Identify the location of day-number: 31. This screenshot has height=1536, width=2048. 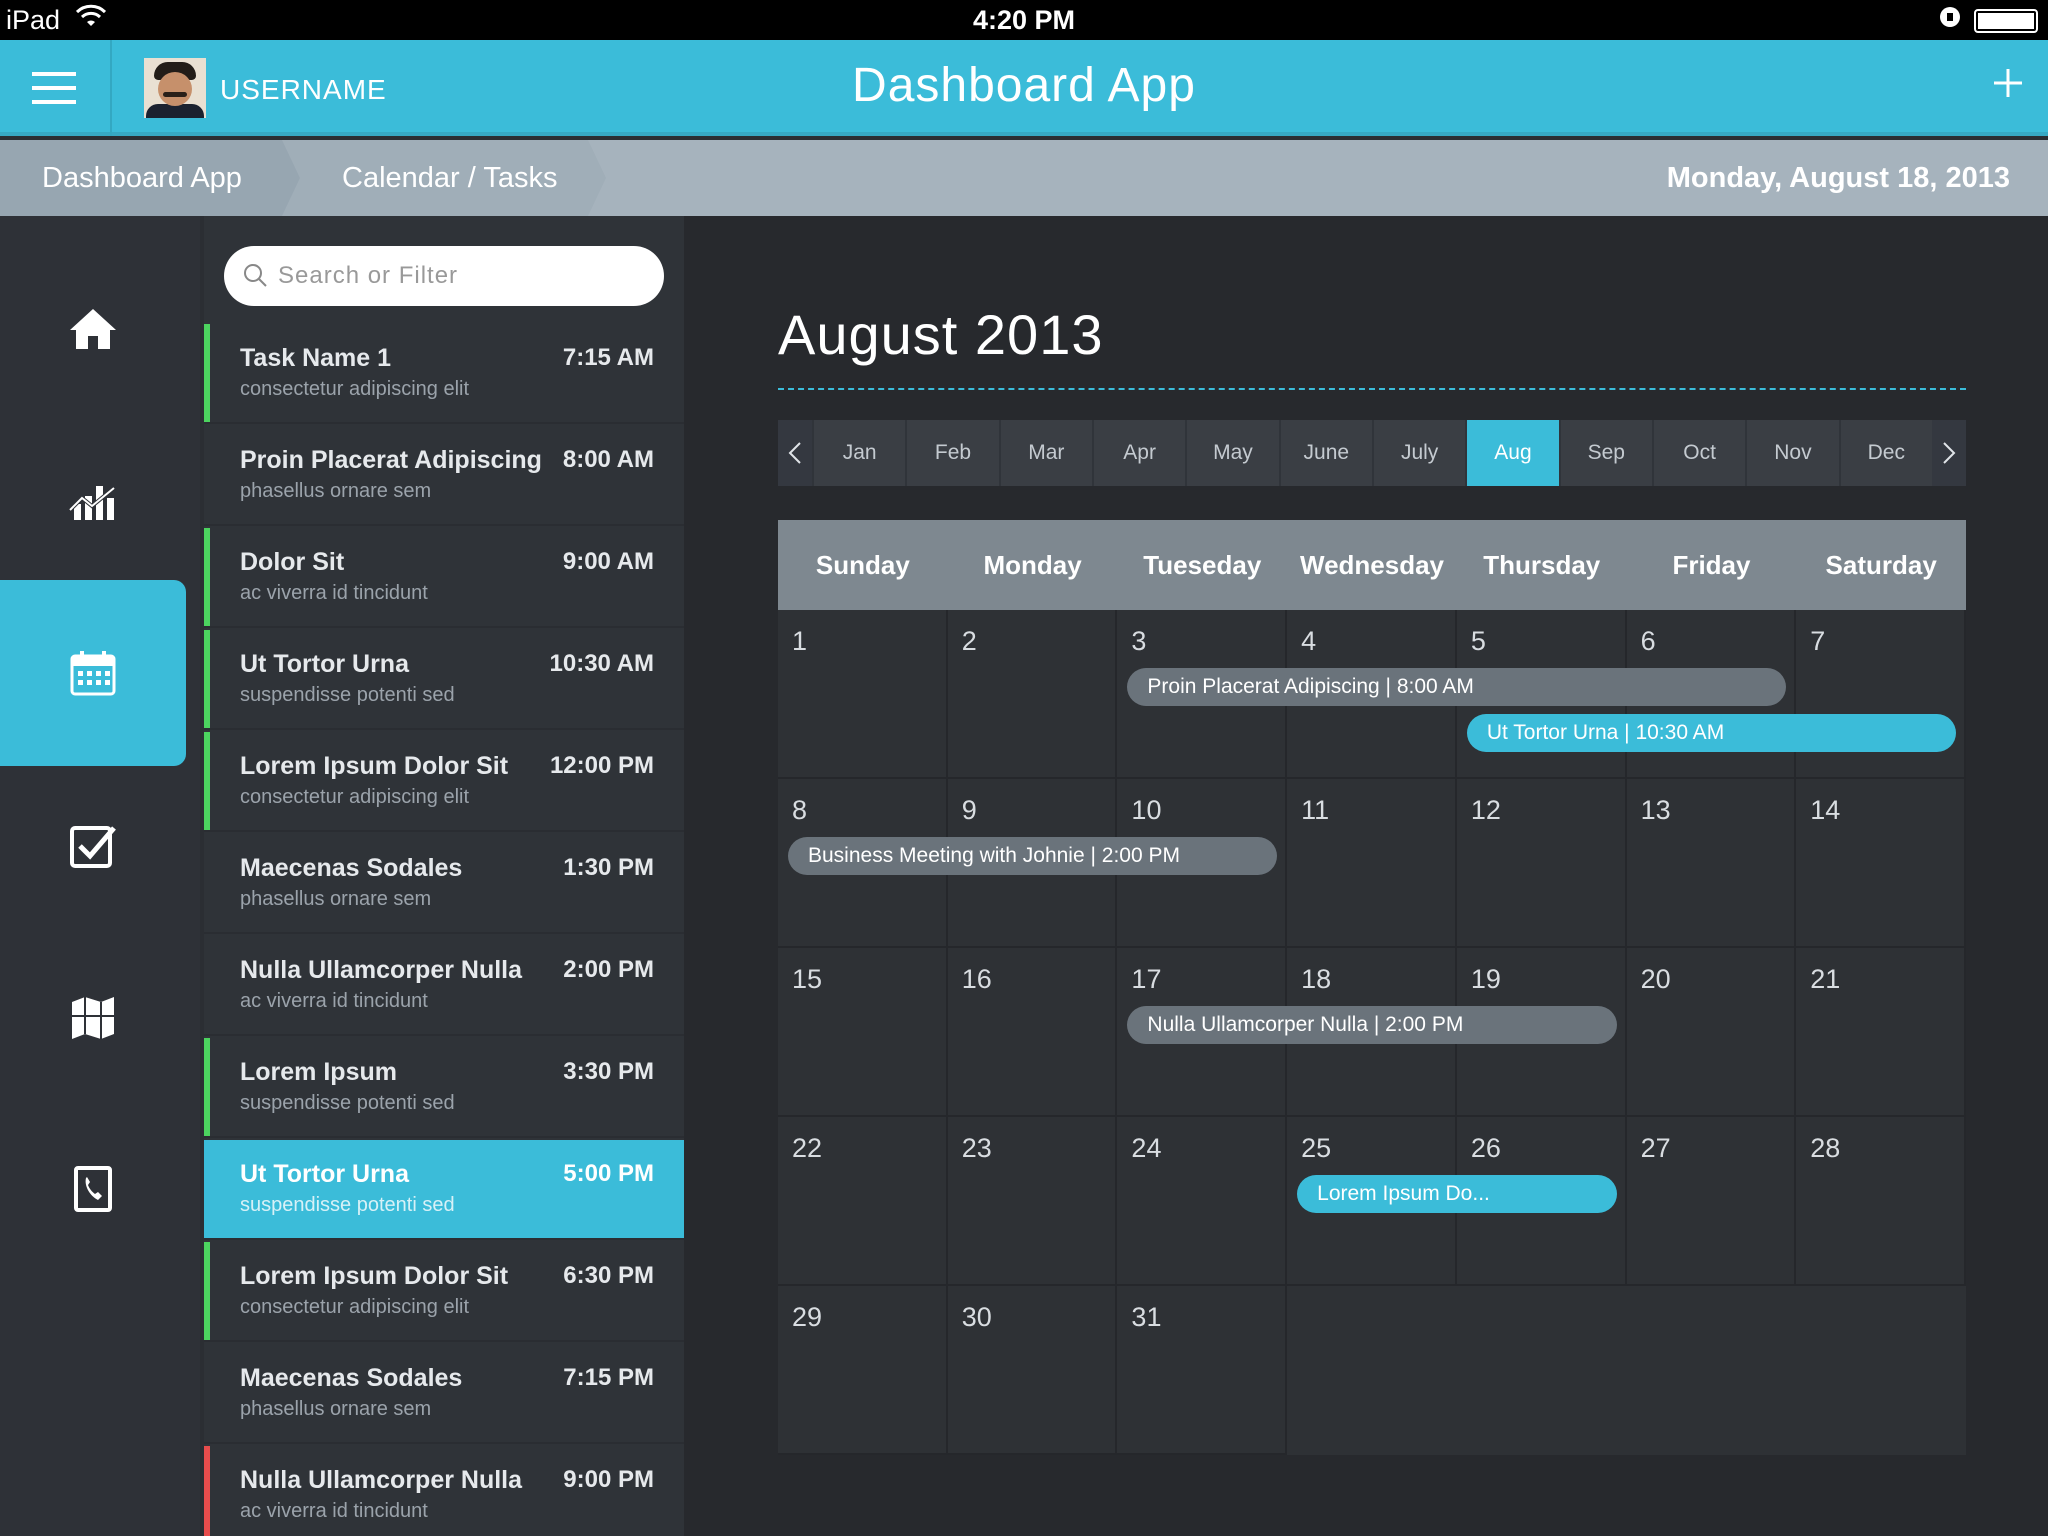
(1146, 1317).